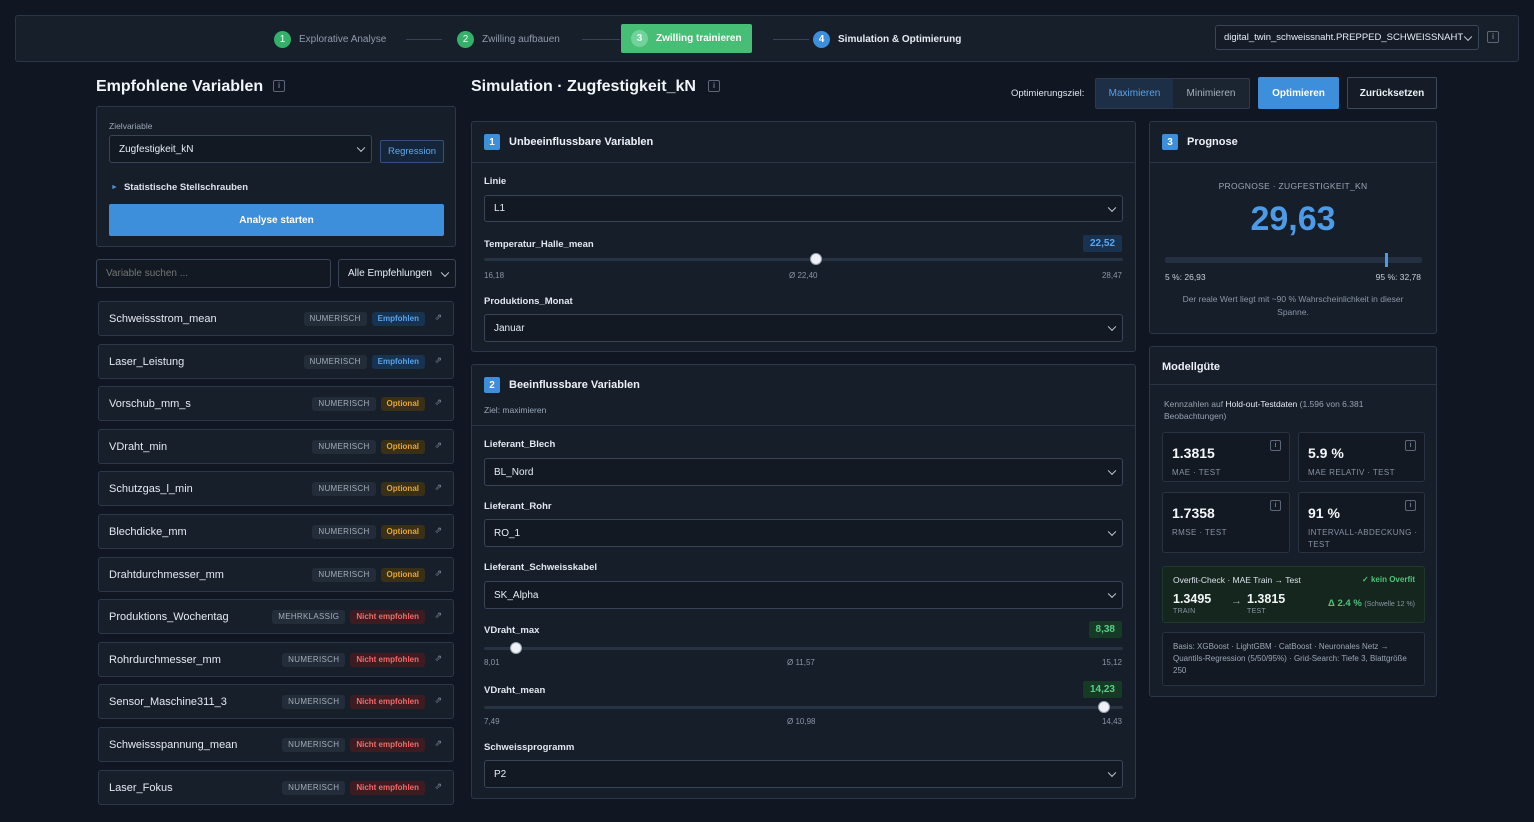 The height and width of the screenshot is (822, 1534). I want to click on kabel-label: Lieferant_Schweisskabel, so click(540, 567).